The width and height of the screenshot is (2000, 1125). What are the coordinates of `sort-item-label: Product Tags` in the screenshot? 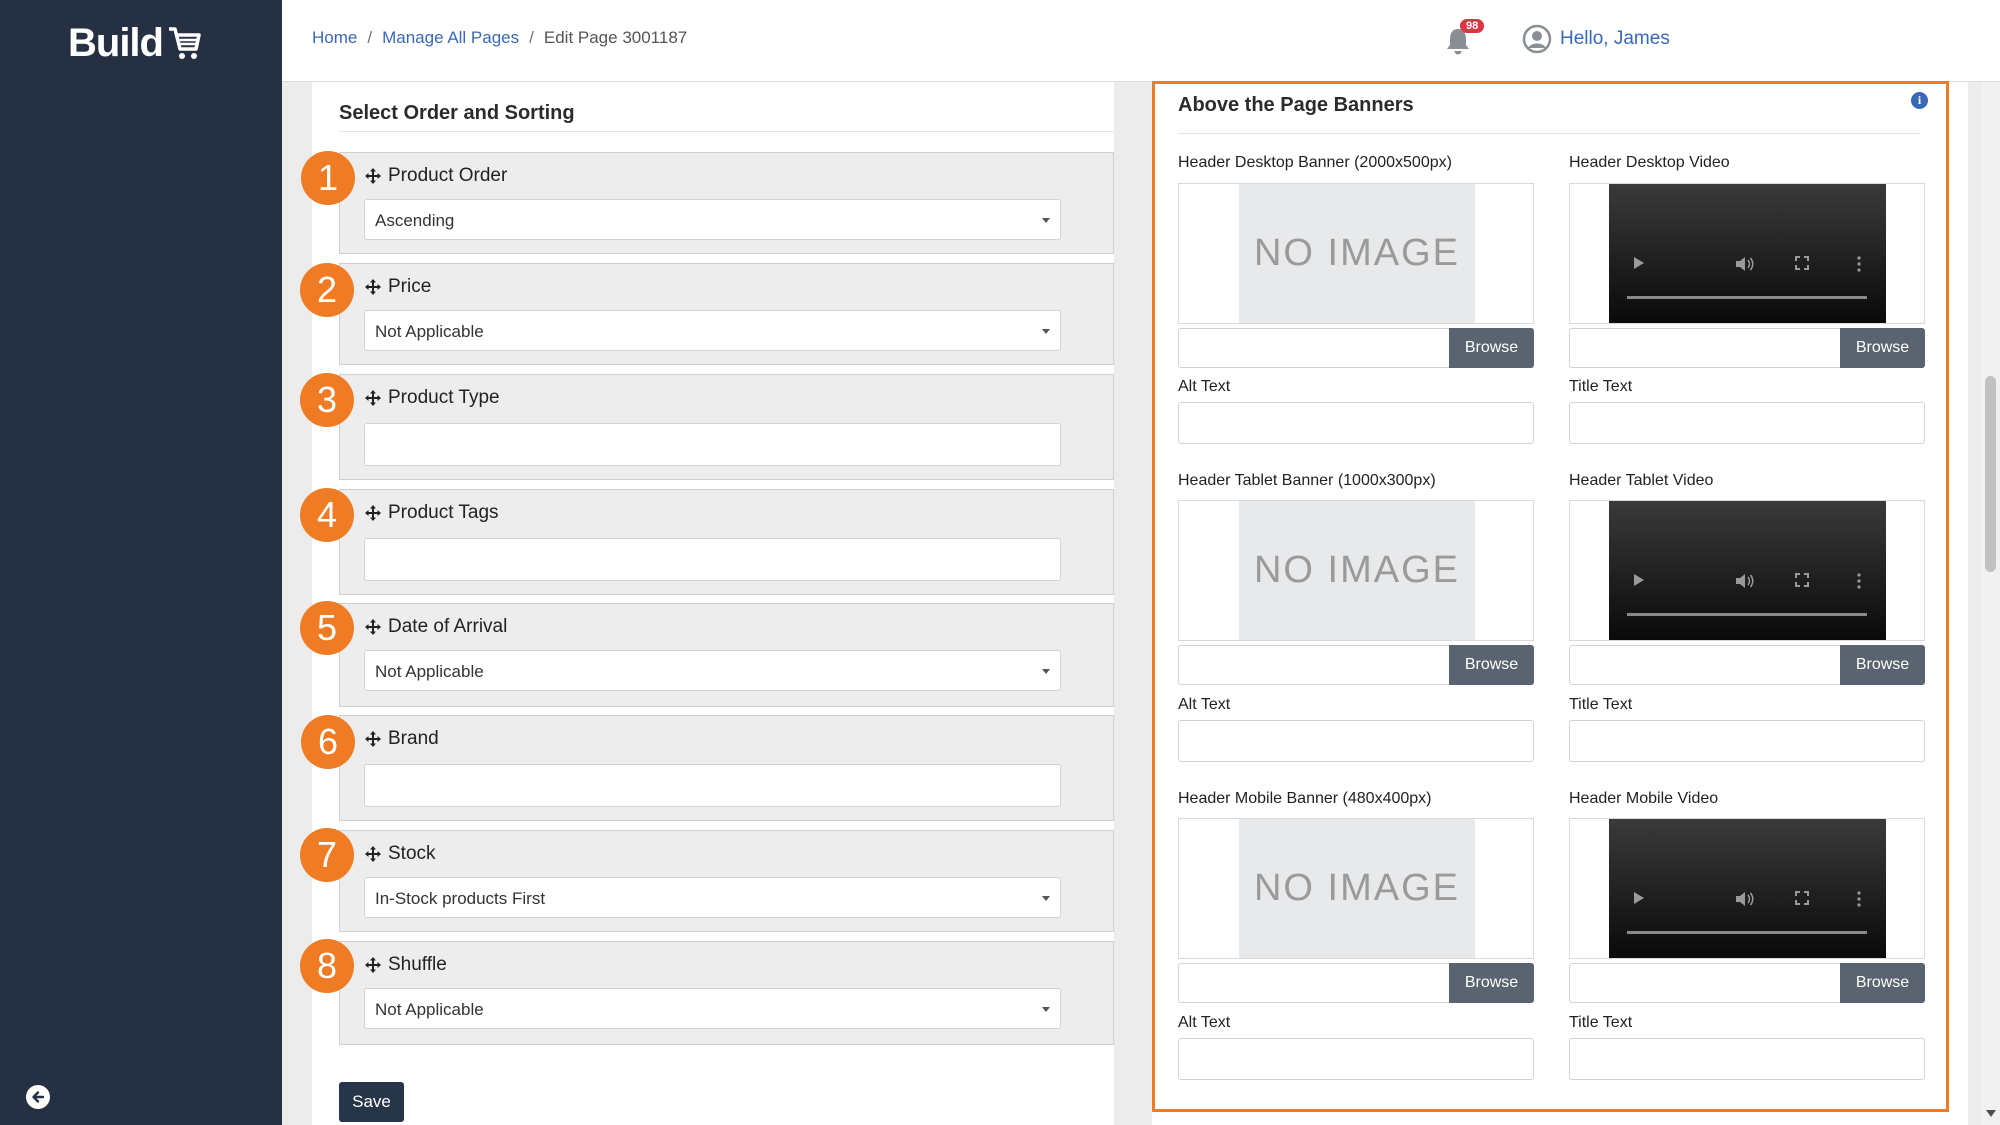 It's located at (431, 513).